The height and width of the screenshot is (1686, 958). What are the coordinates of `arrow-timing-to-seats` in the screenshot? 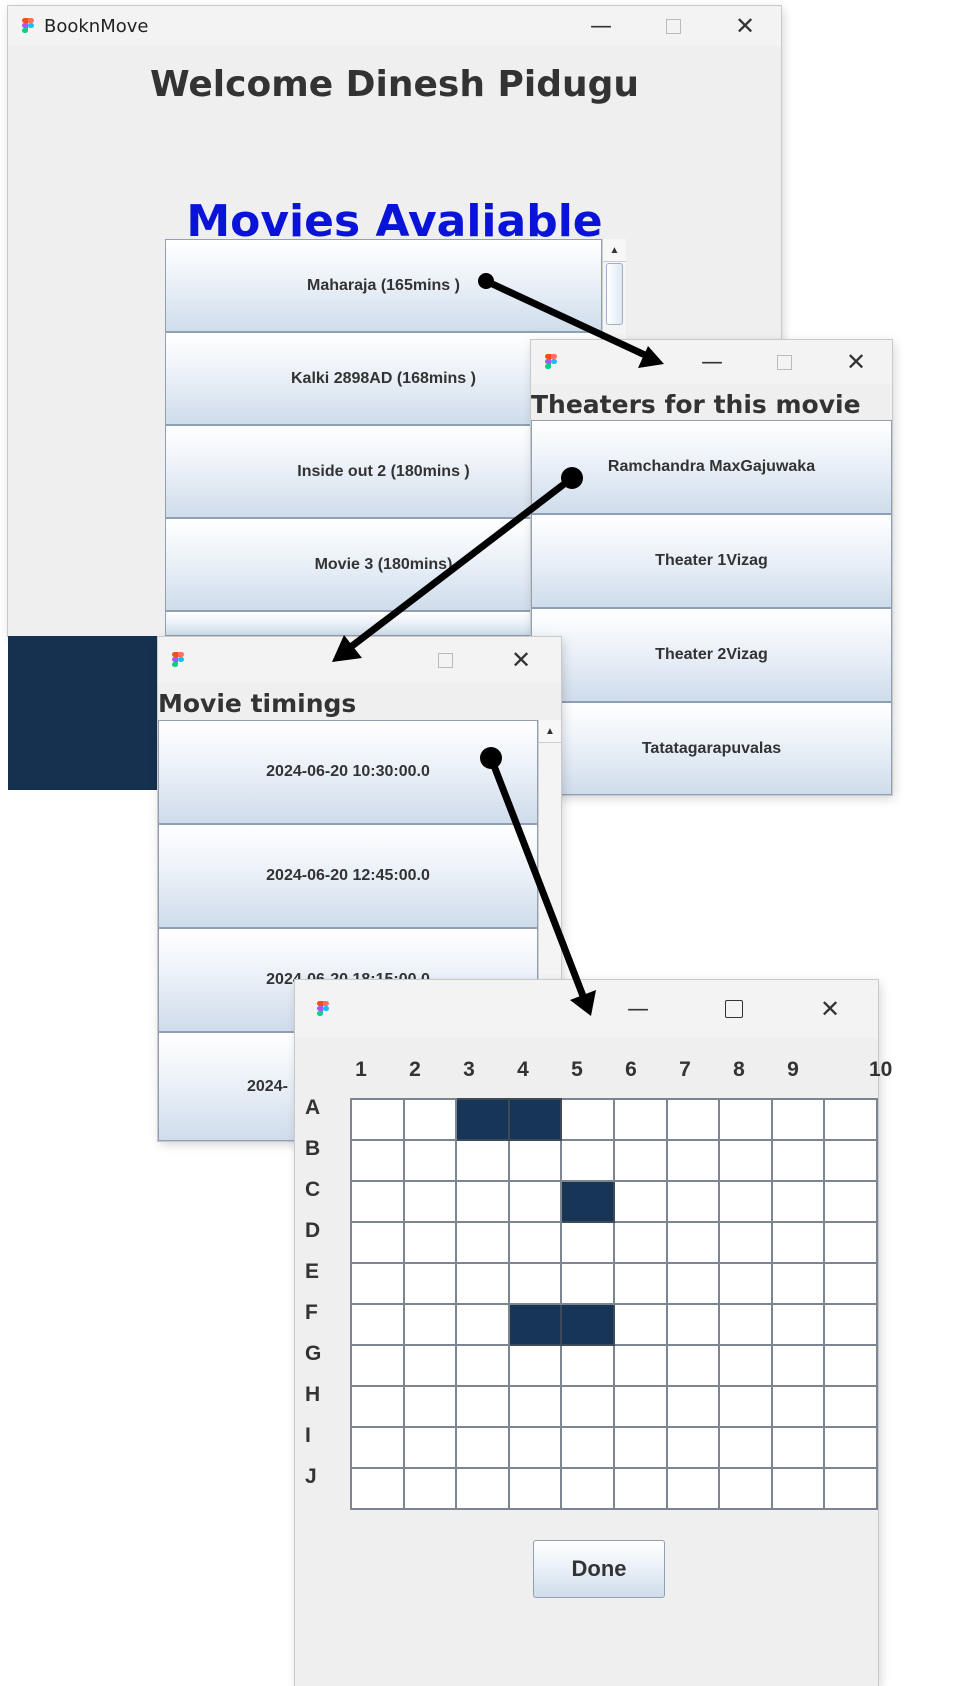 It's located at (538, 881).